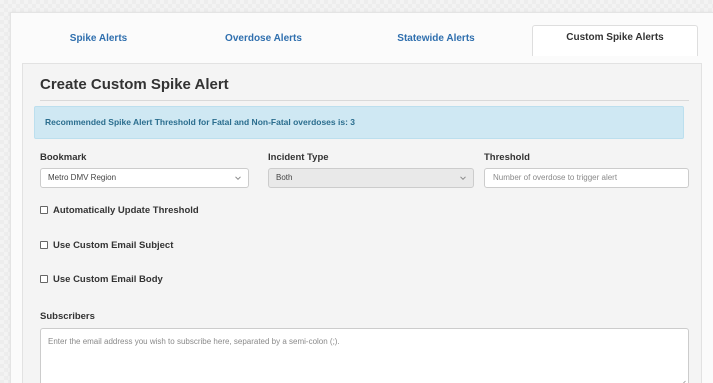 Image resolution: width=713 pixels, height=383 pixels. Describe the element at coordinates (144, 178) in the screenshot. I see `bookmark-select: Metro DMV Region` at that location.